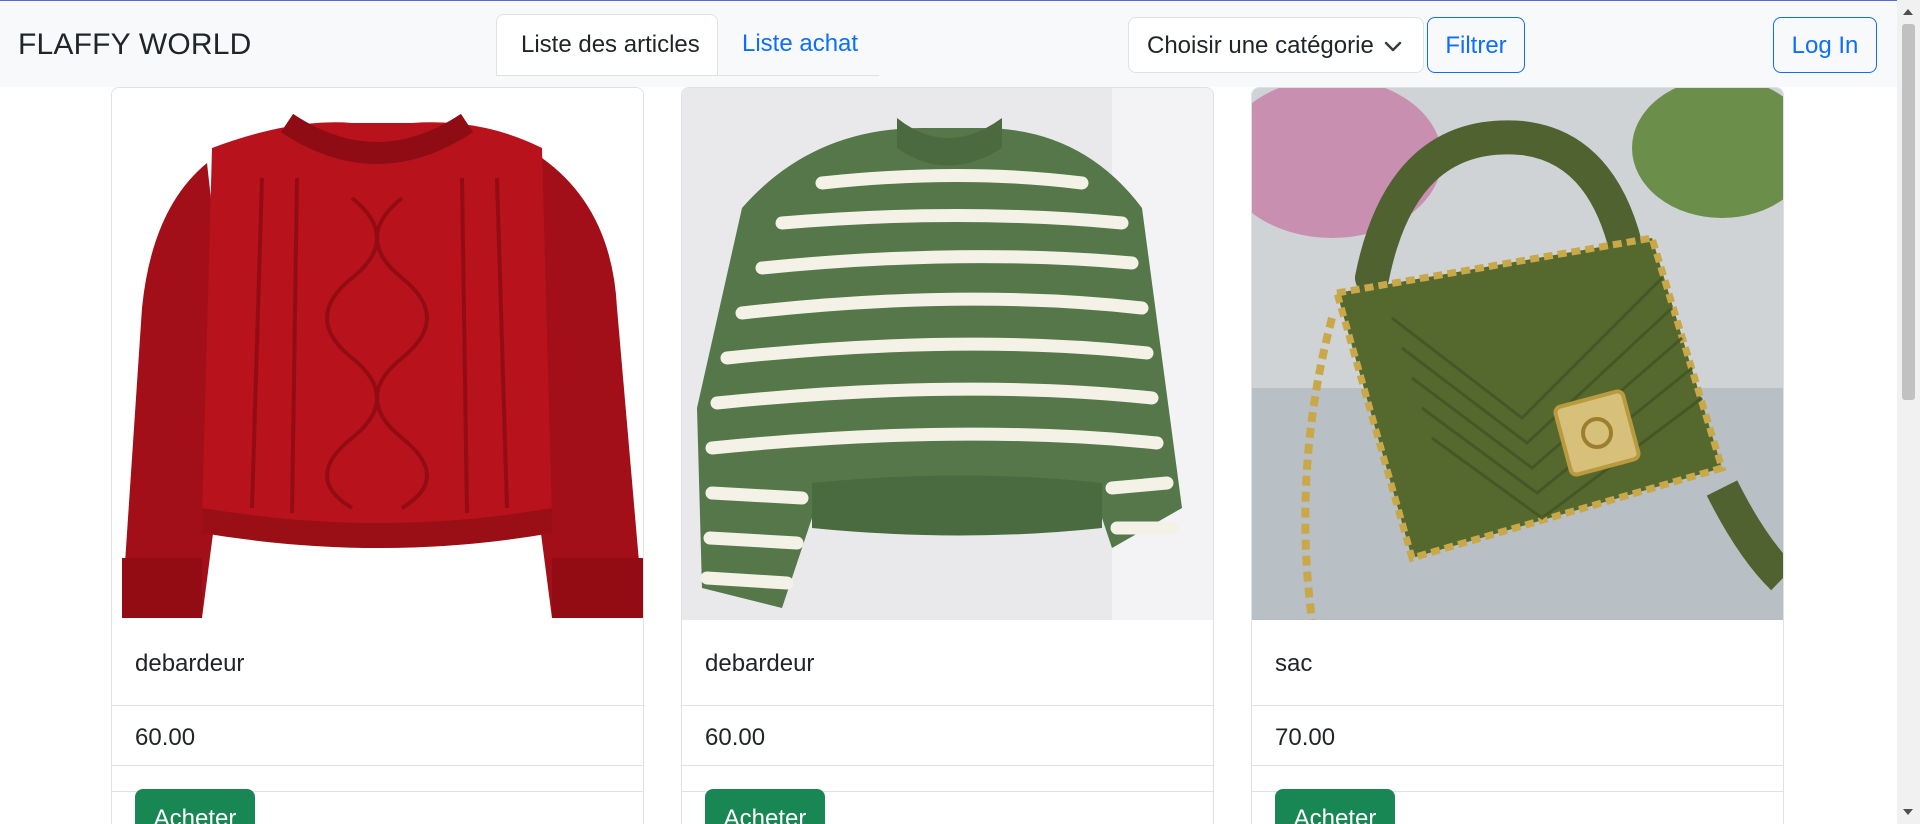  What do you see at coordinates (135, 45) in the screenshot?
I see `brand-logo: FLAFFY WORLD` at bounding box center [135, 45].